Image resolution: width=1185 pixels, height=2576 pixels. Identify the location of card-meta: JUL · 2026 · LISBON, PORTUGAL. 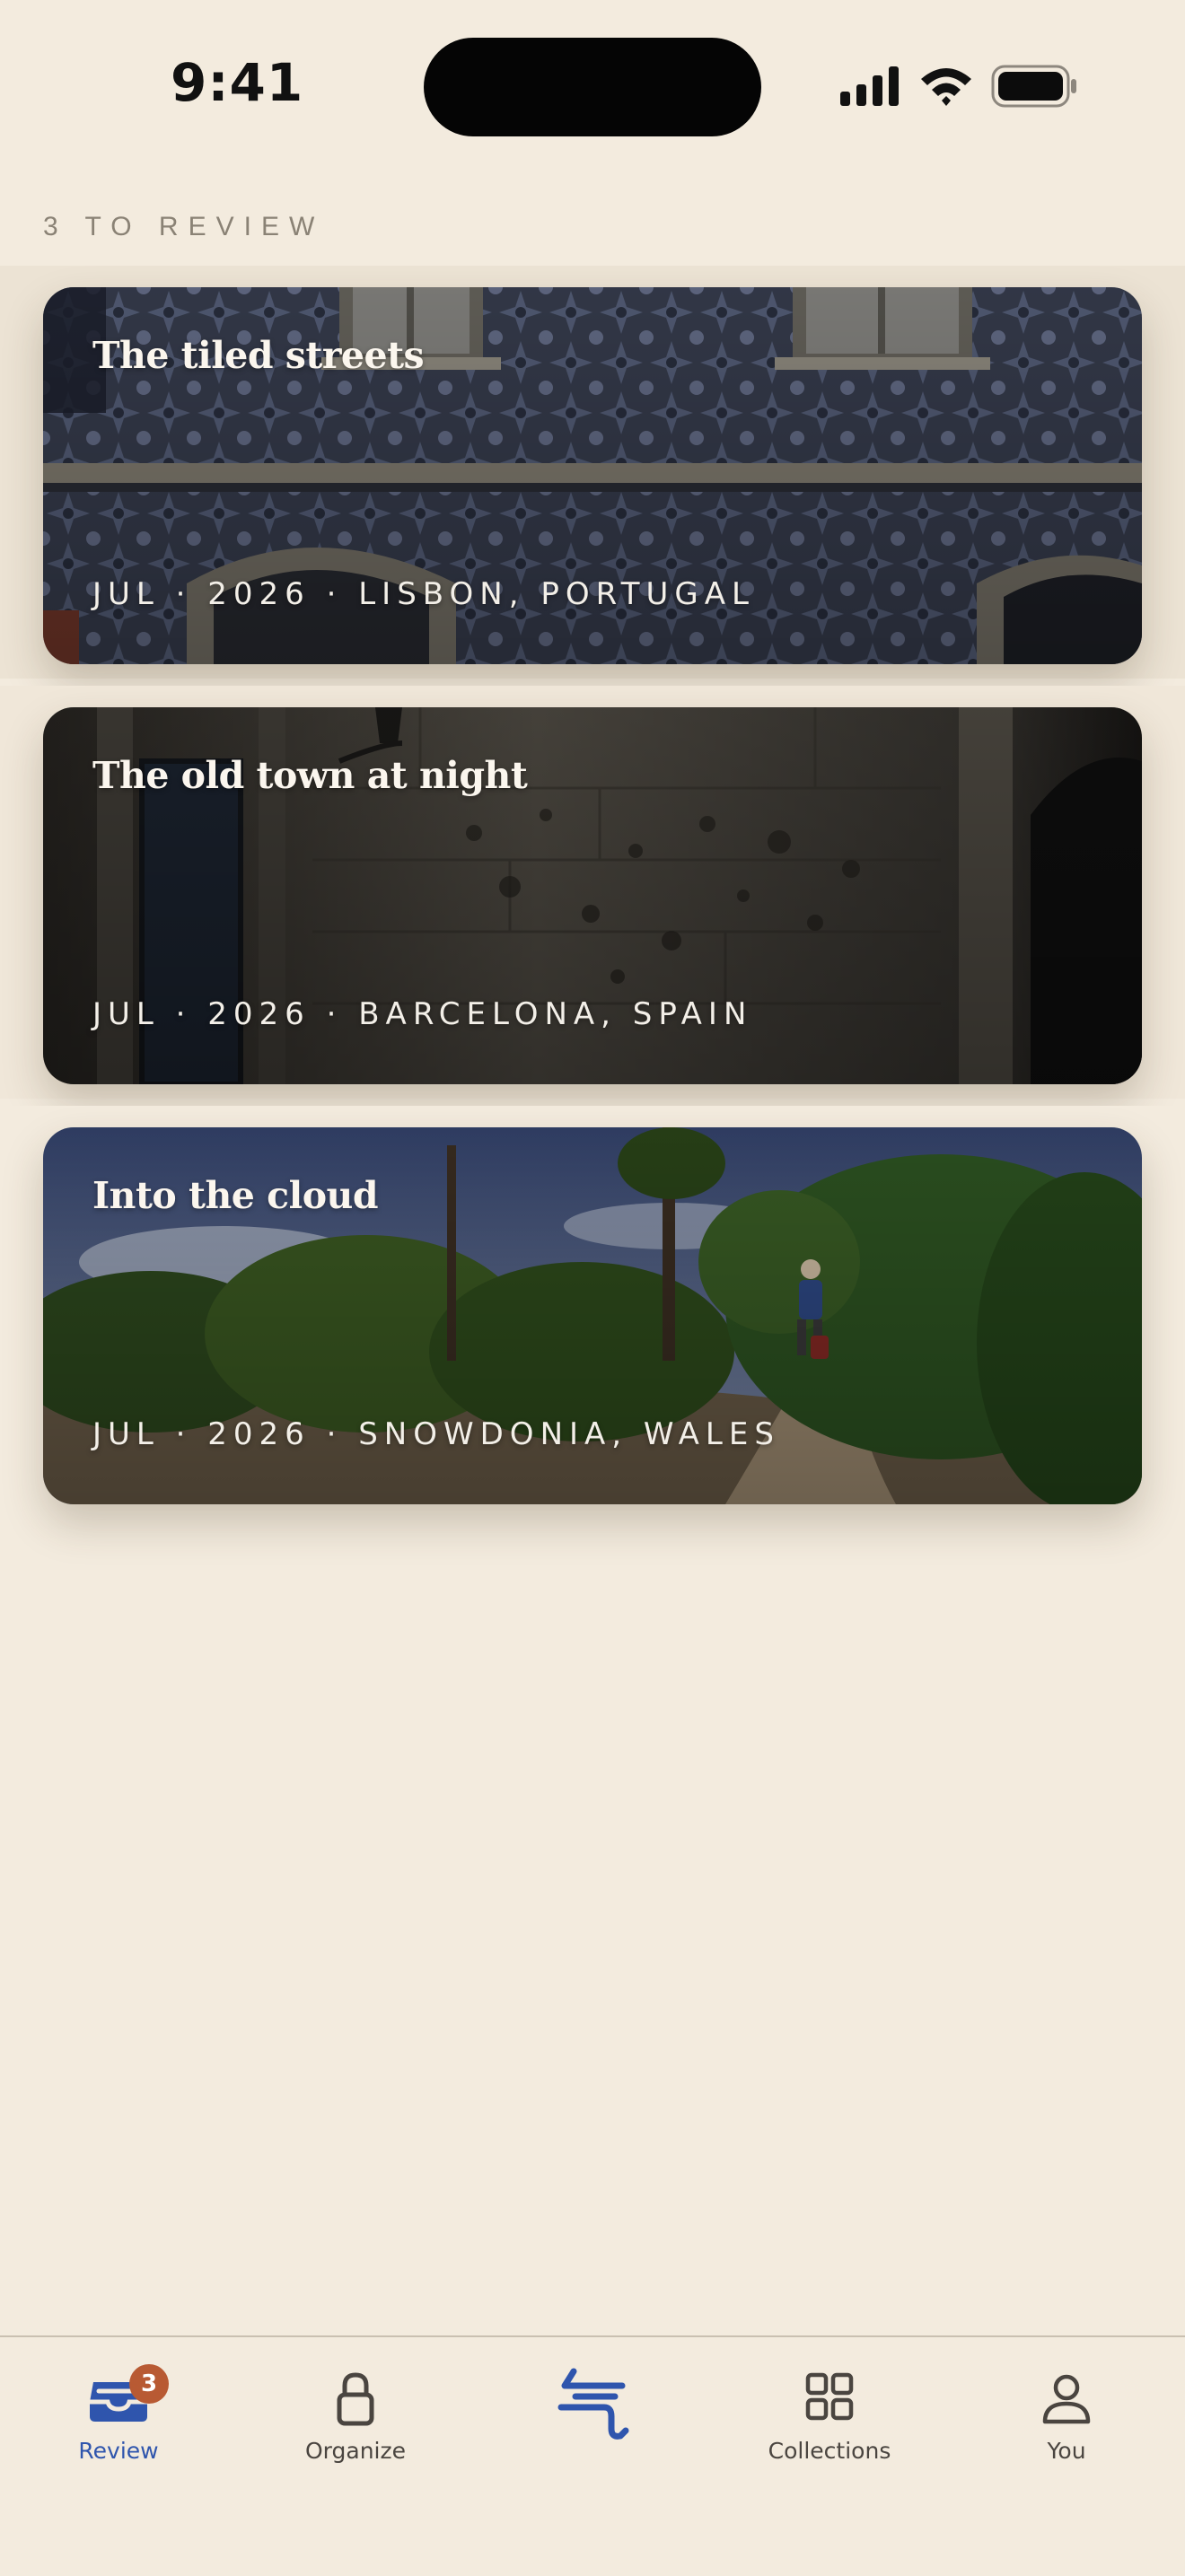
(423, 594).